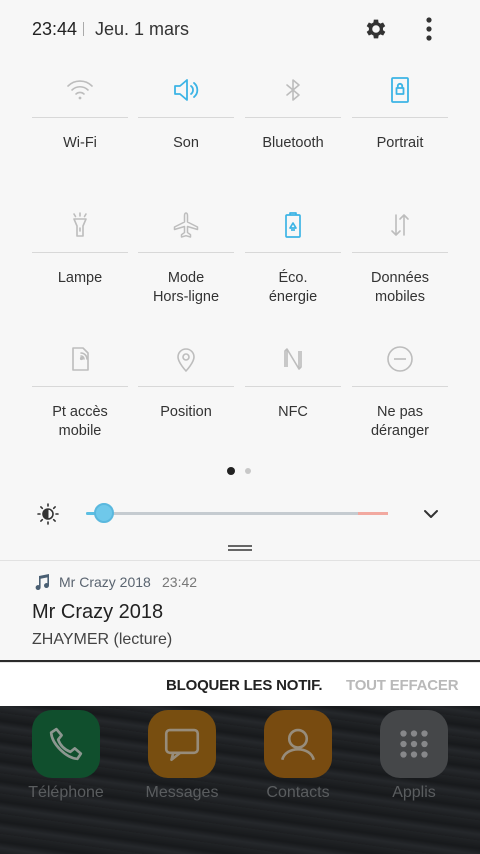 Image resolution: width=480 pixels, height=854 pixels. What do you see at coordinates (105, 582) in the screenshot?
I see `notification-app-name: Mr Crazy 2018` at bounding box center [105, 582].